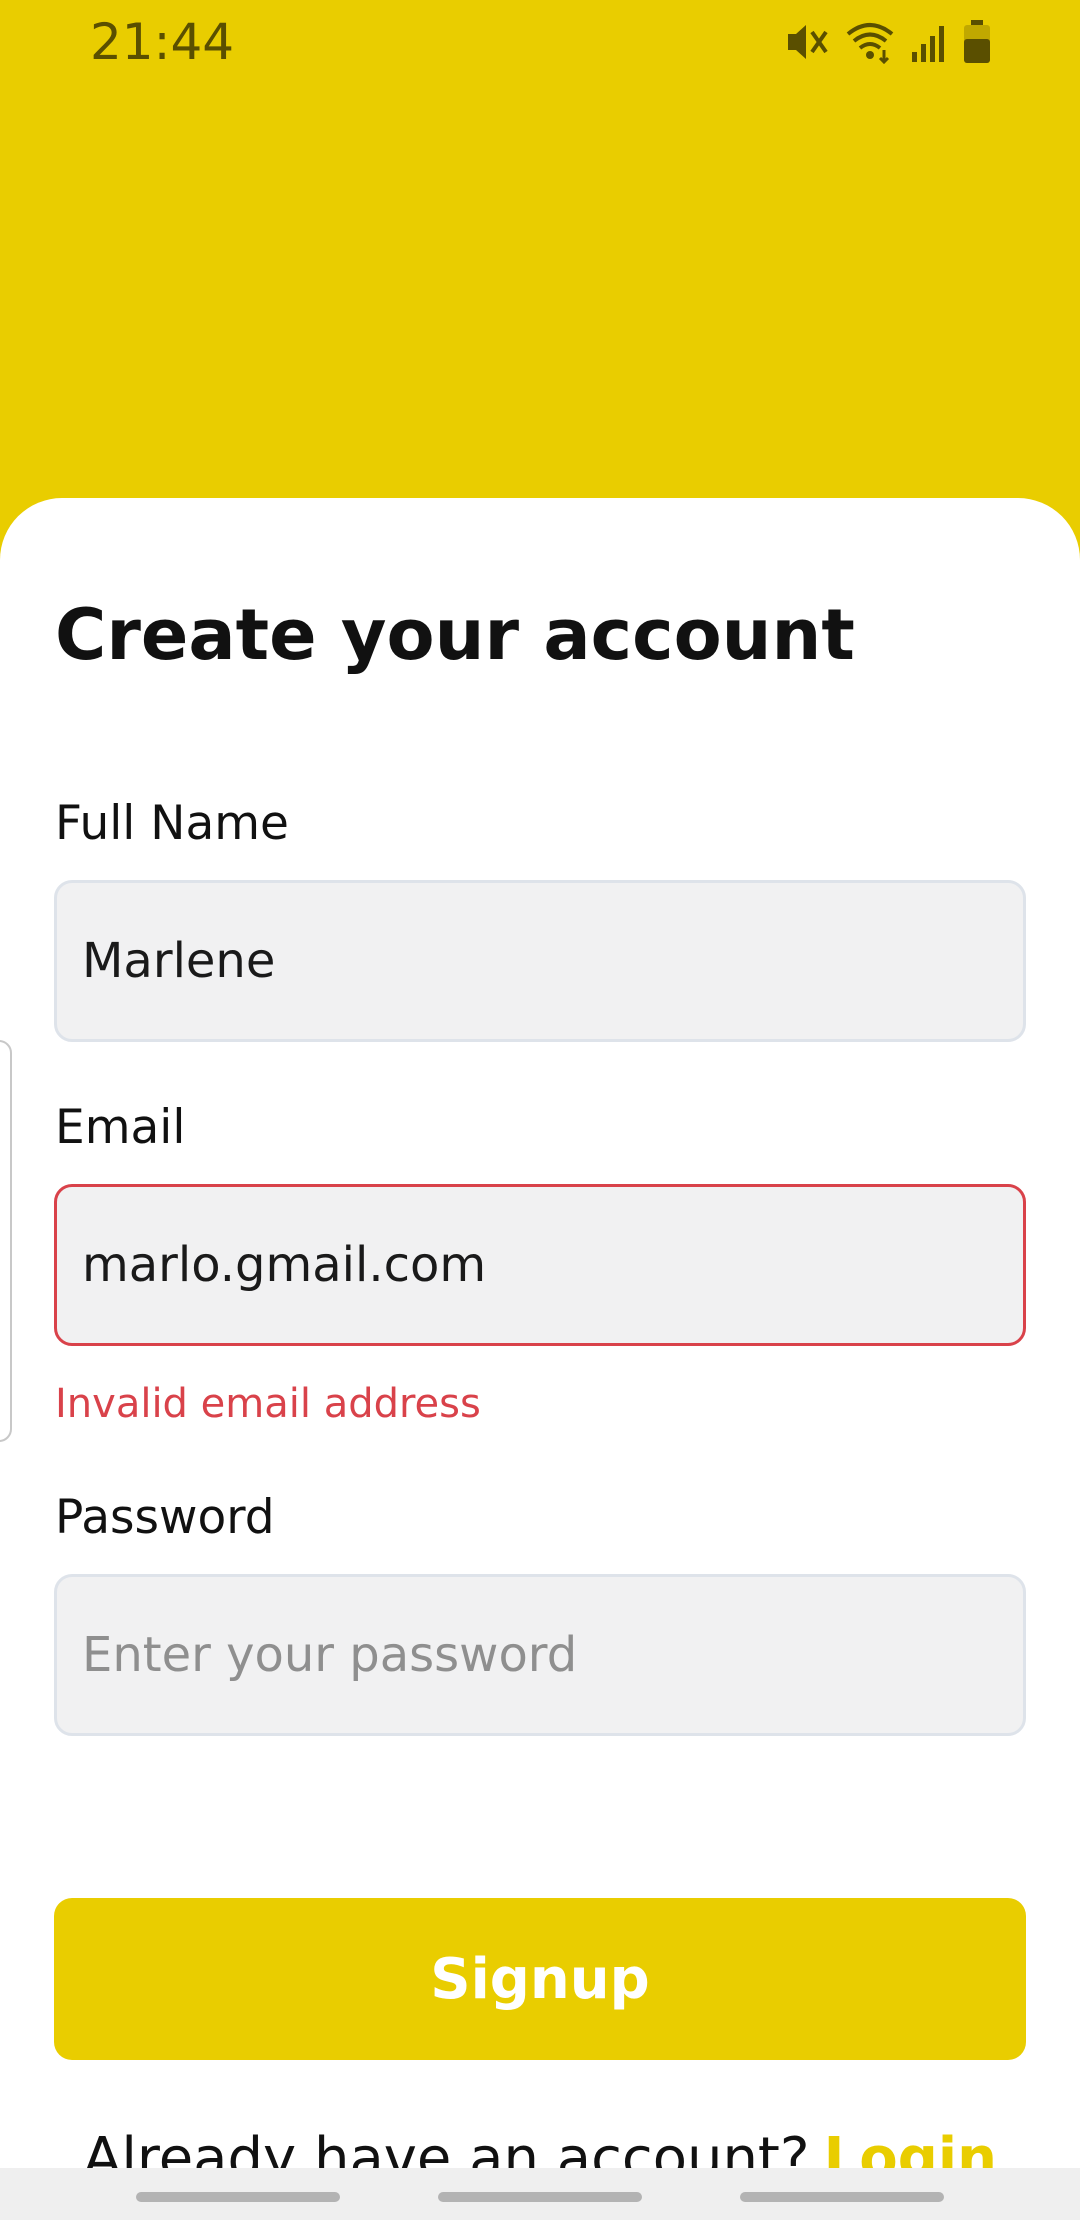  Describe the element at coordinates (842, 2197) in the screenshot. I see `nav-back-pill` at that location.